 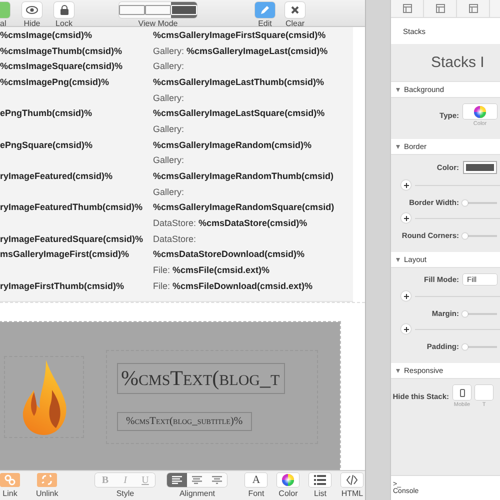 I want to click on group-label: Style, so click(x=125, y=493).